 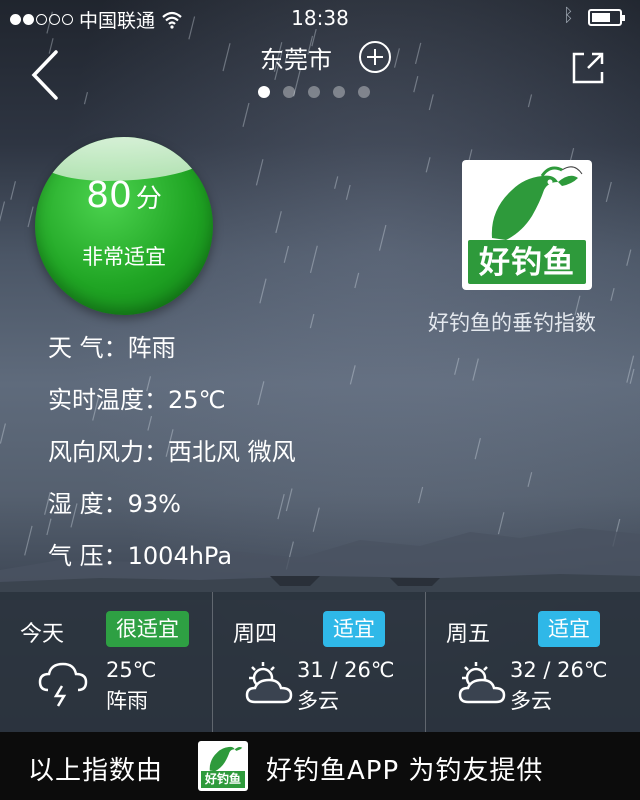 What do you see at coordinates (131, 670) in the screenshot?
I see `temperature: 25℃` at bounding box center [131, 670].